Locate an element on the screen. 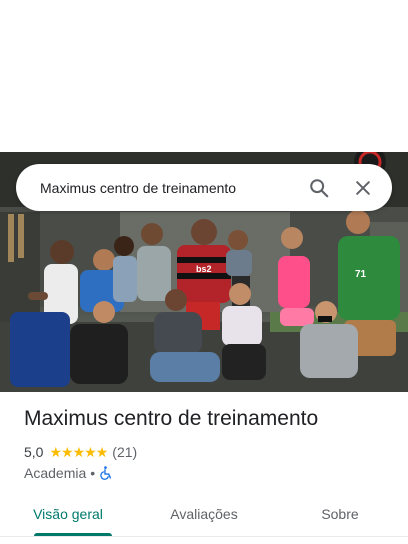 The image size is (408, 544). search-box: Maximus centro de treinamento is located at coordinates (204, 187).